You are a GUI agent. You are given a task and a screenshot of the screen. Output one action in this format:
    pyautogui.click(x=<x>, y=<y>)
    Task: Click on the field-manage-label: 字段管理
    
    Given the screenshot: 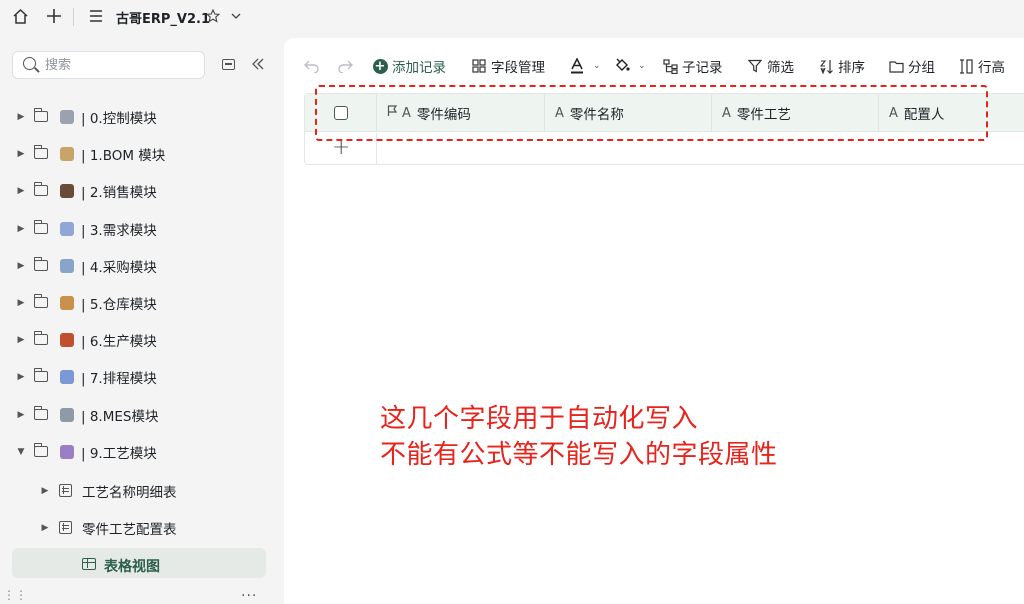 What is the action you would take?
    pyautogui.click(x=518, y=68)
    